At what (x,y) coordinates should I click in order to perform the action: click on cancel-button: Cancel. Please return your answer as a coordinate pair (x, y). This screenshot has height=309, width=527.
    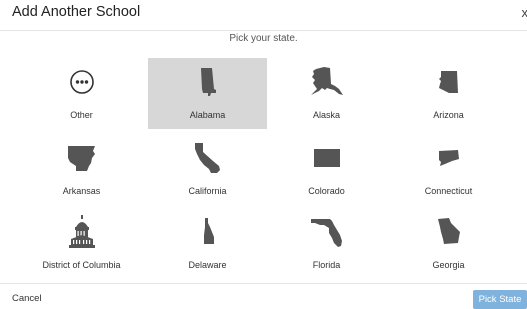
    Looking at the image, I should click on (27, 298).